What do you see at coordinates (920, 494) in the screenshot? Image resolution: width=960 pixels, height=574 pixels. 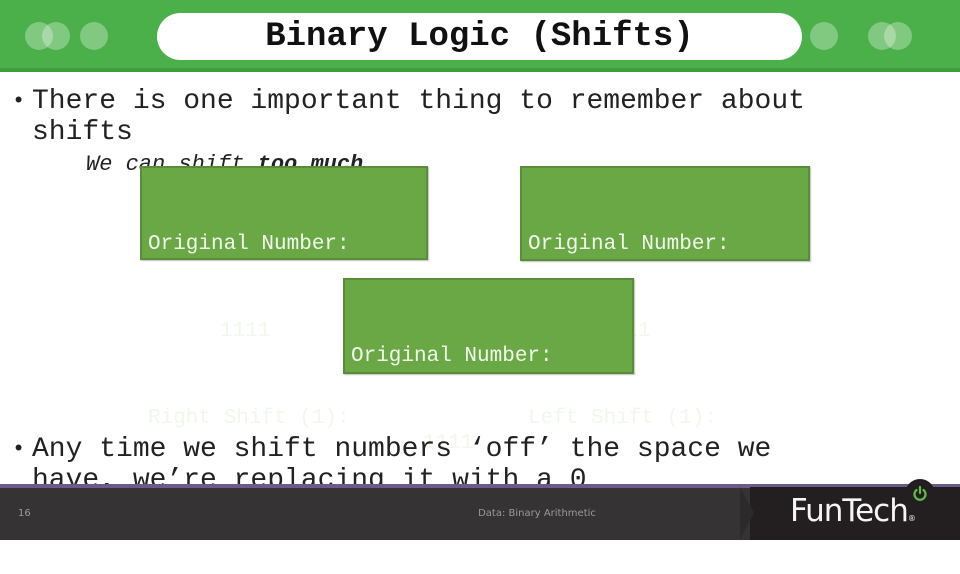 I see `power-icon` at bounding box center [920, 494].